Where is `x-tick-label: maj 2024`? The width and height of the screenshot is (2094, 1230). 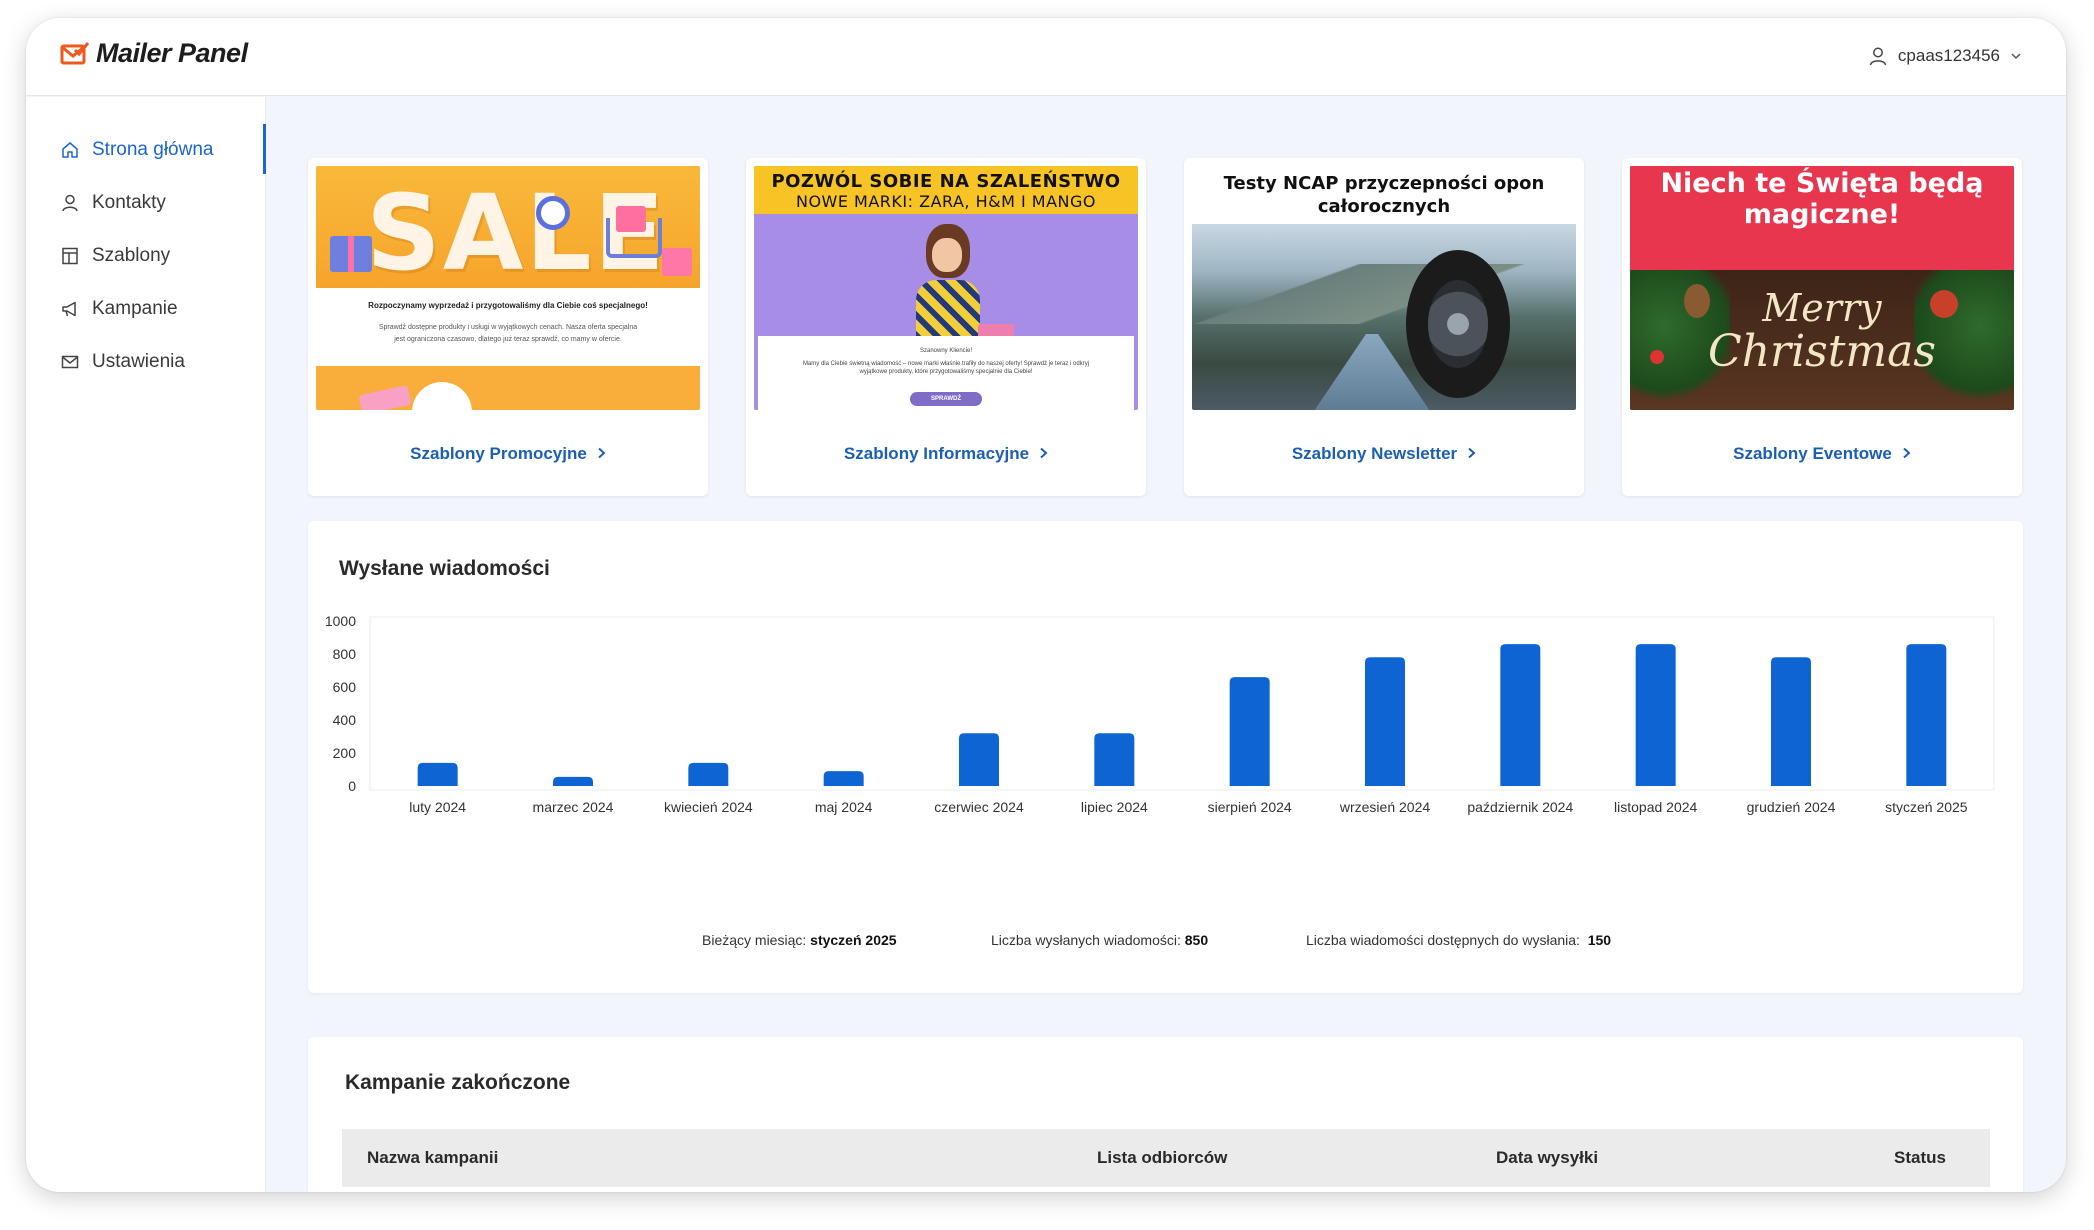 x-tick-label: maj 2024 is located at coordinates (844, 807).